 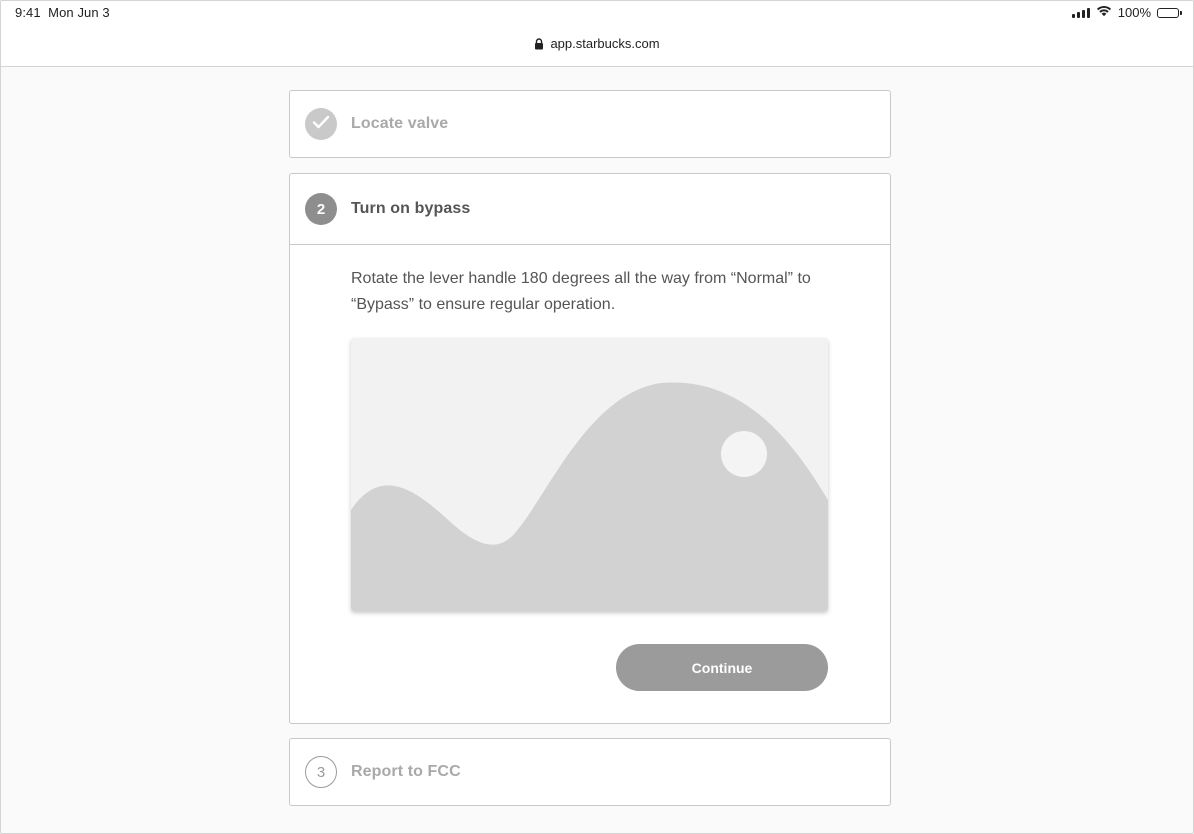 I want to click on address-bar: app.starbucks.com, so click(x=597, y=43).